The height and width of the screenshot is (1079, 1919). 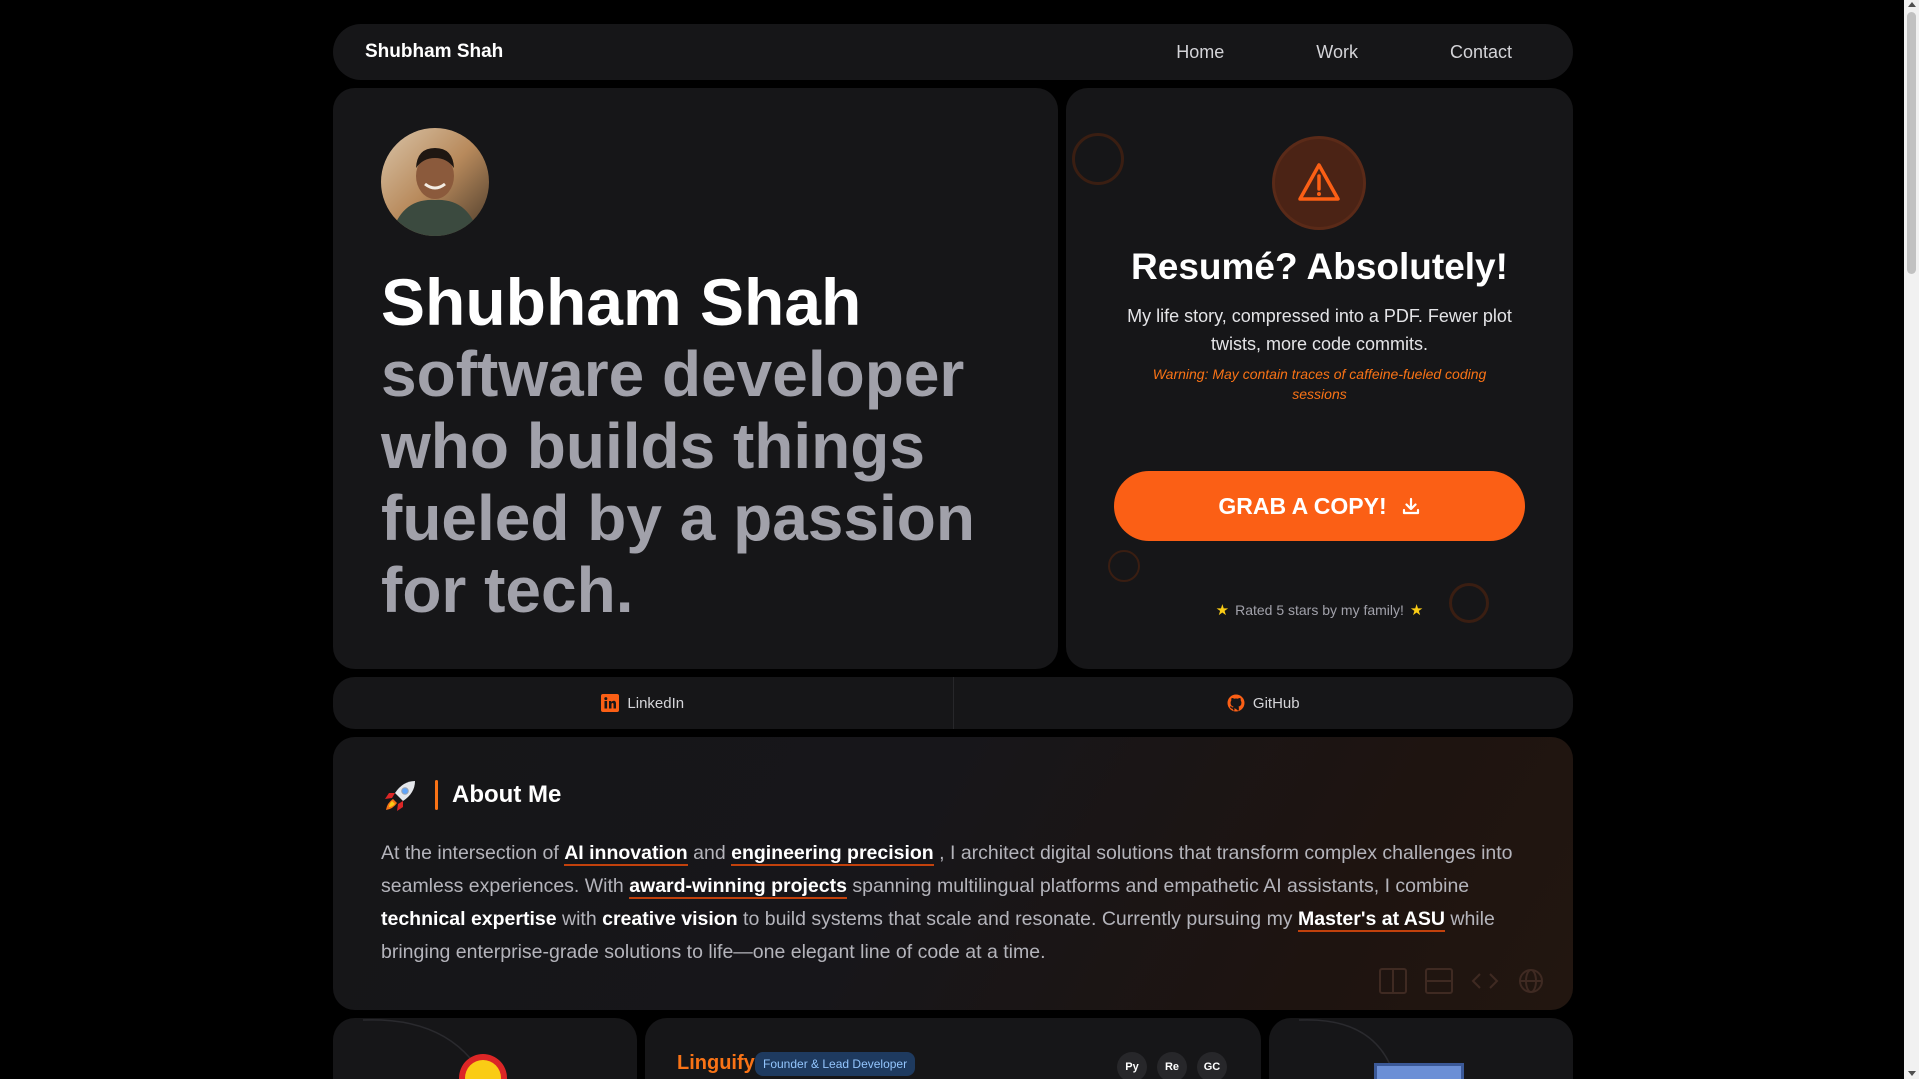 I want to click on highlight-engineering-precision: engineering precision, so click(x=832, y=854).